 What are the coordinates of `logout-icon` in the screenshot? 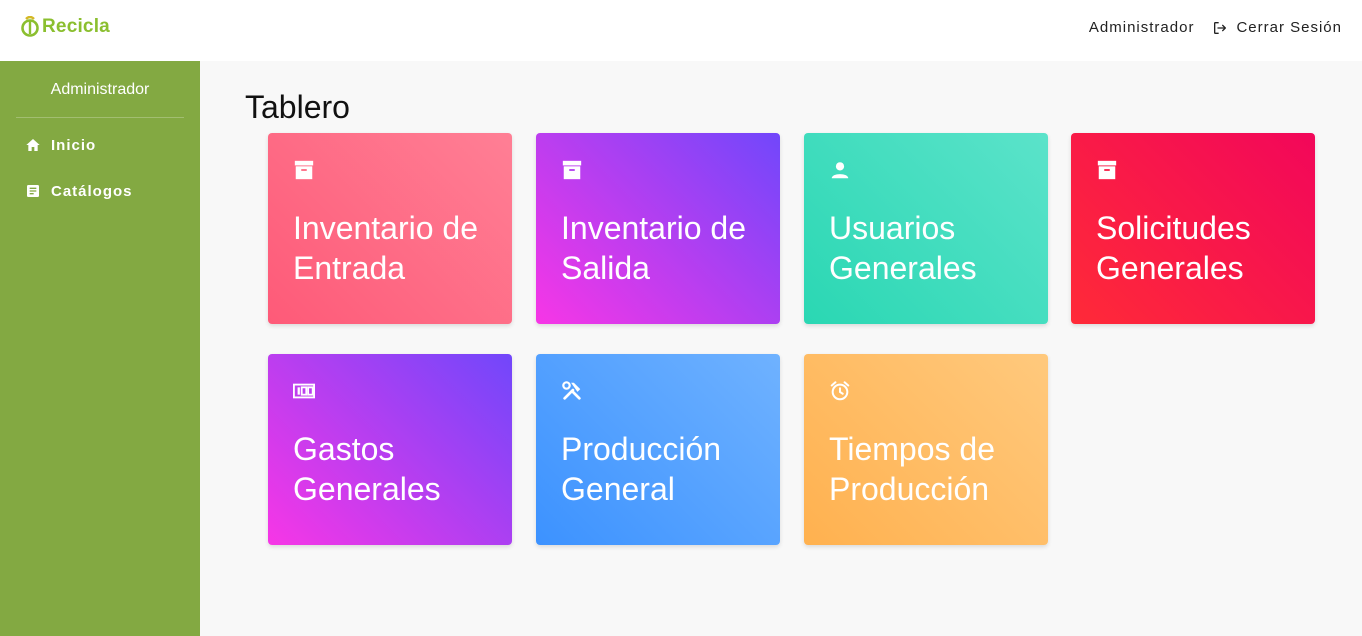 It's located at (1220, 27).